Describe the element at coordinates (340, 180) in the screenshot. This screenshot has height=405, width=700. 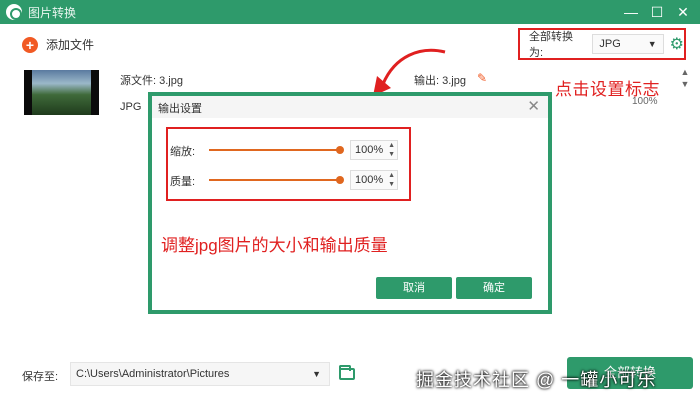
I see `quality-slider-handle` at that location.